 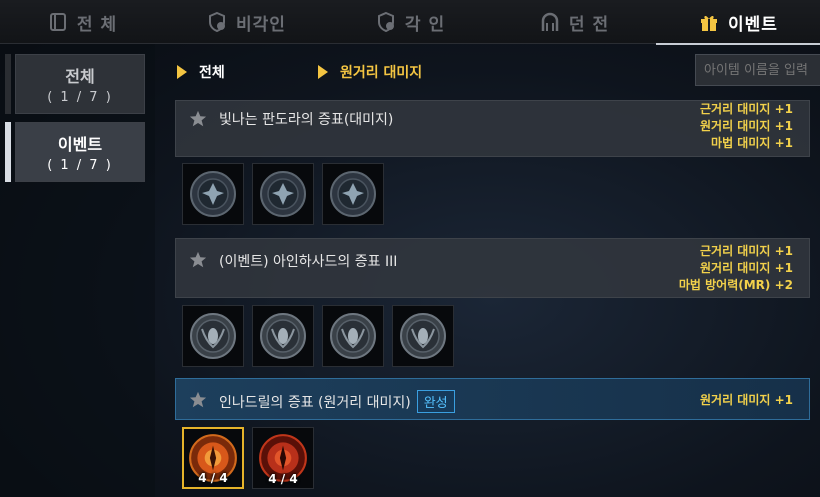 I want to click on book-icon, so click(x=57, y=22).